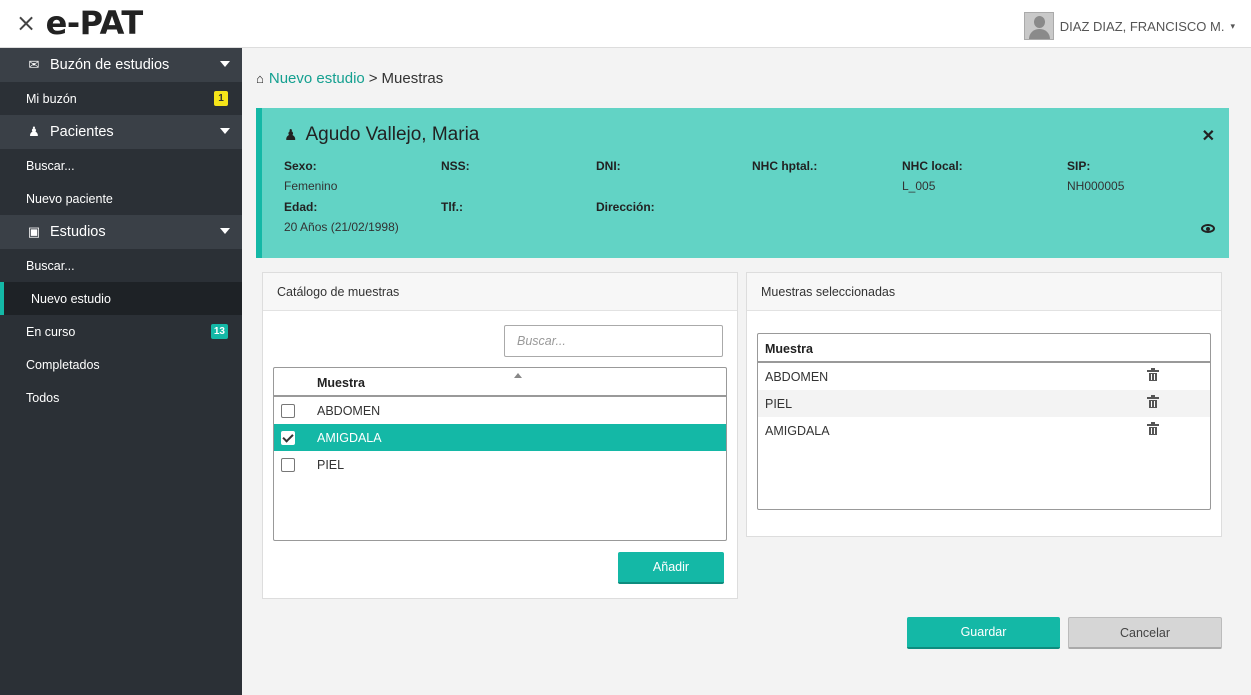 This screenshot has height=695, width=1251. I want to click on logo-text: e-PAT, so click(94, 23).